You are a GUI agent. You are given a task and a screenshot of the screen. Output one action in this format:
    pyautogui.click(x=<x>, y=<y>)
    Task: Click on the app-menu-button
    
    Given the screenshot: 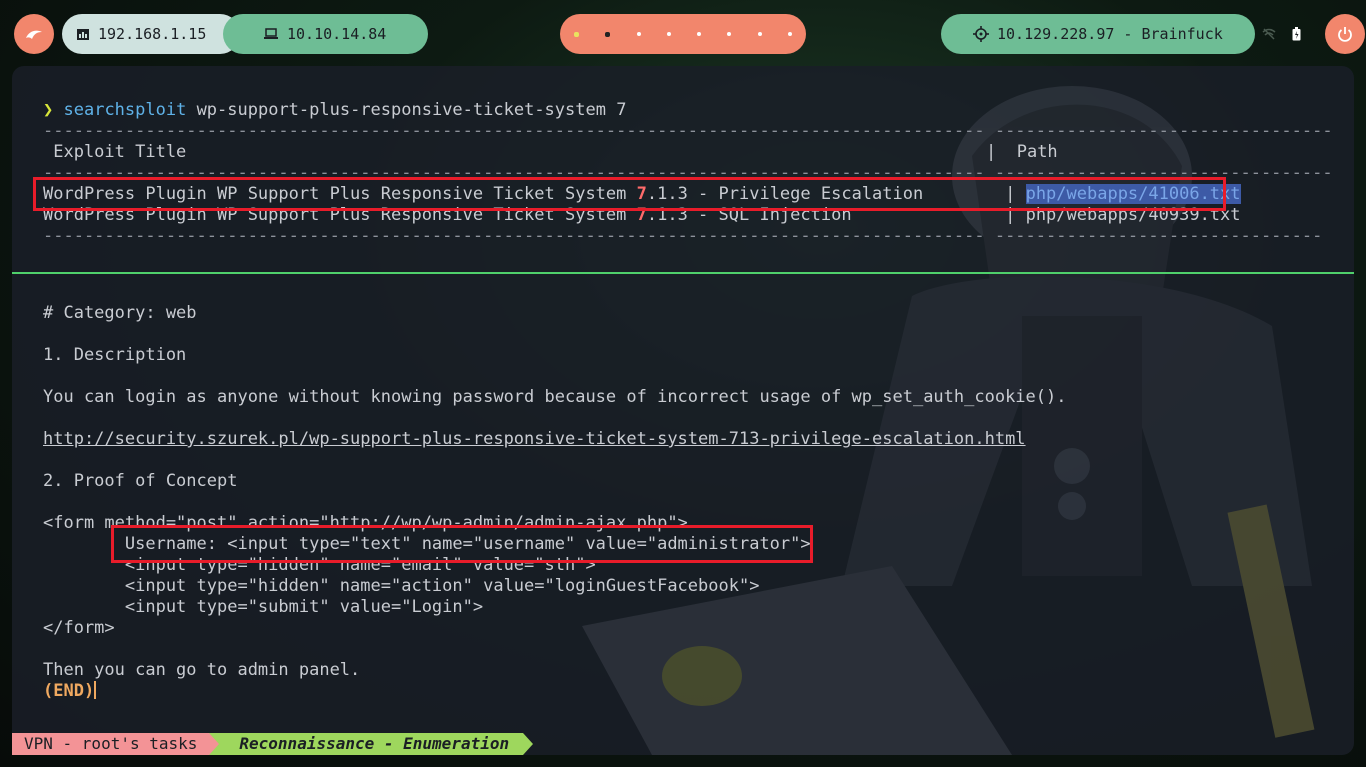 What is the action you would take?
    pyautogui.click(x=34, y=34)
    